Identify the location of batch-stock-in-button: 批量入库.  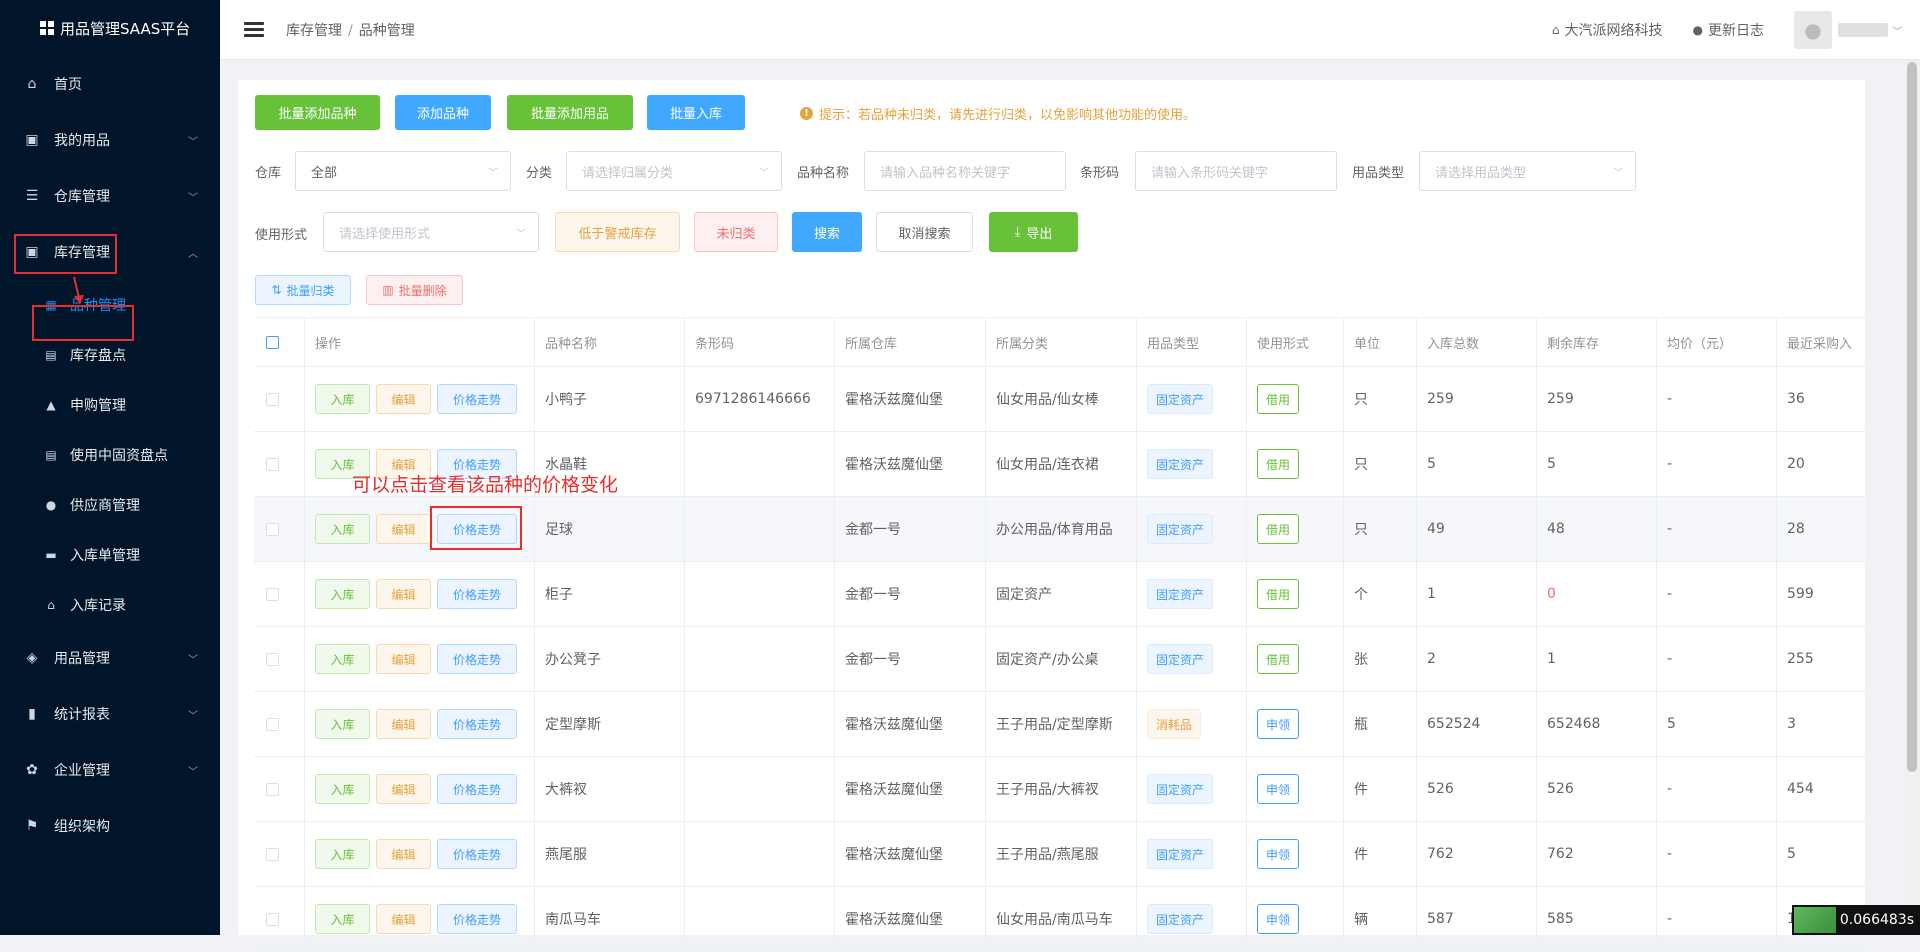
(696, 112).